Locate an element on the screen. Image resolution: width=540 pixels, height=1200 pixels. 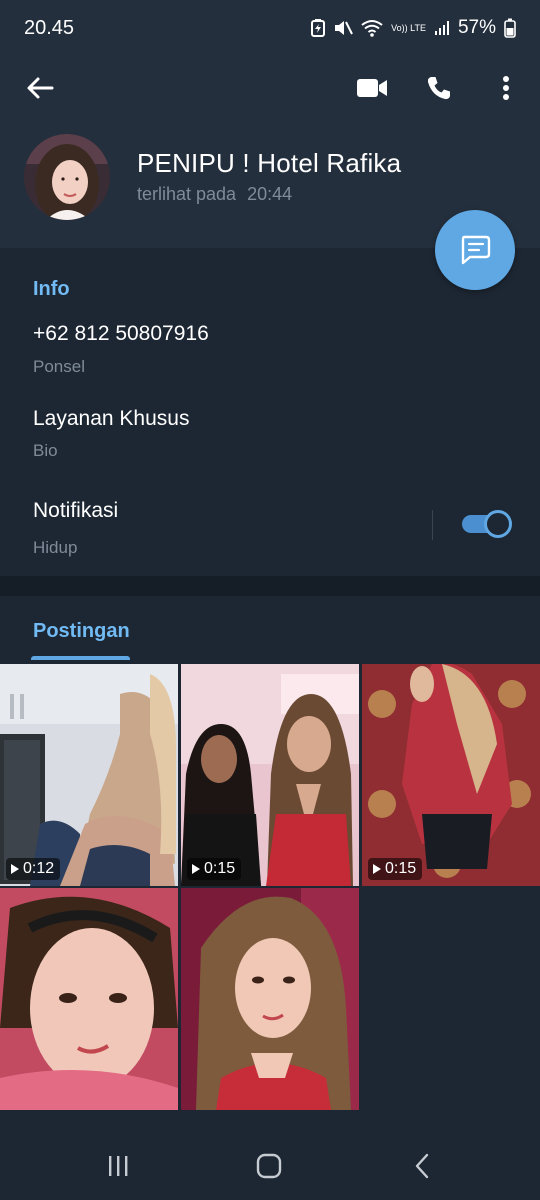
arrow-left-icon is located at coordinates (40, 88).